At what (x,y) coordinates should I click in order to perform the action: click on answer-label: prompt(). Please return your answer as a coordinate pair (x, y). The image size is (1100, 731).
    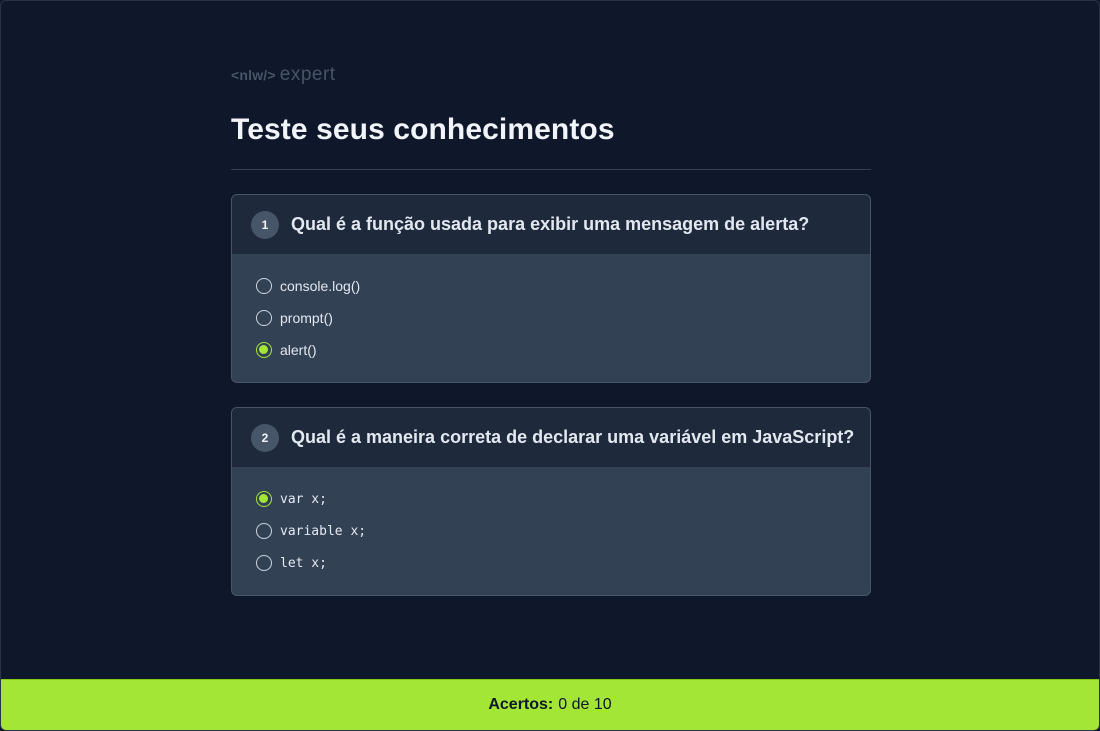
    Looking at the image, I should click on (306, 318).